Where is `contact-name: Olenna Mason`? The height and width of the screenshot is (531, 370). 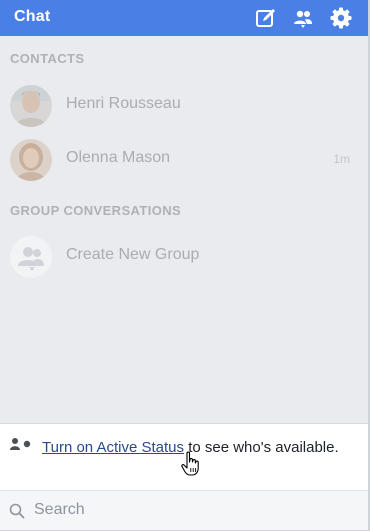 contact-name: Olenna Mason is located at coordinates (118, 157).